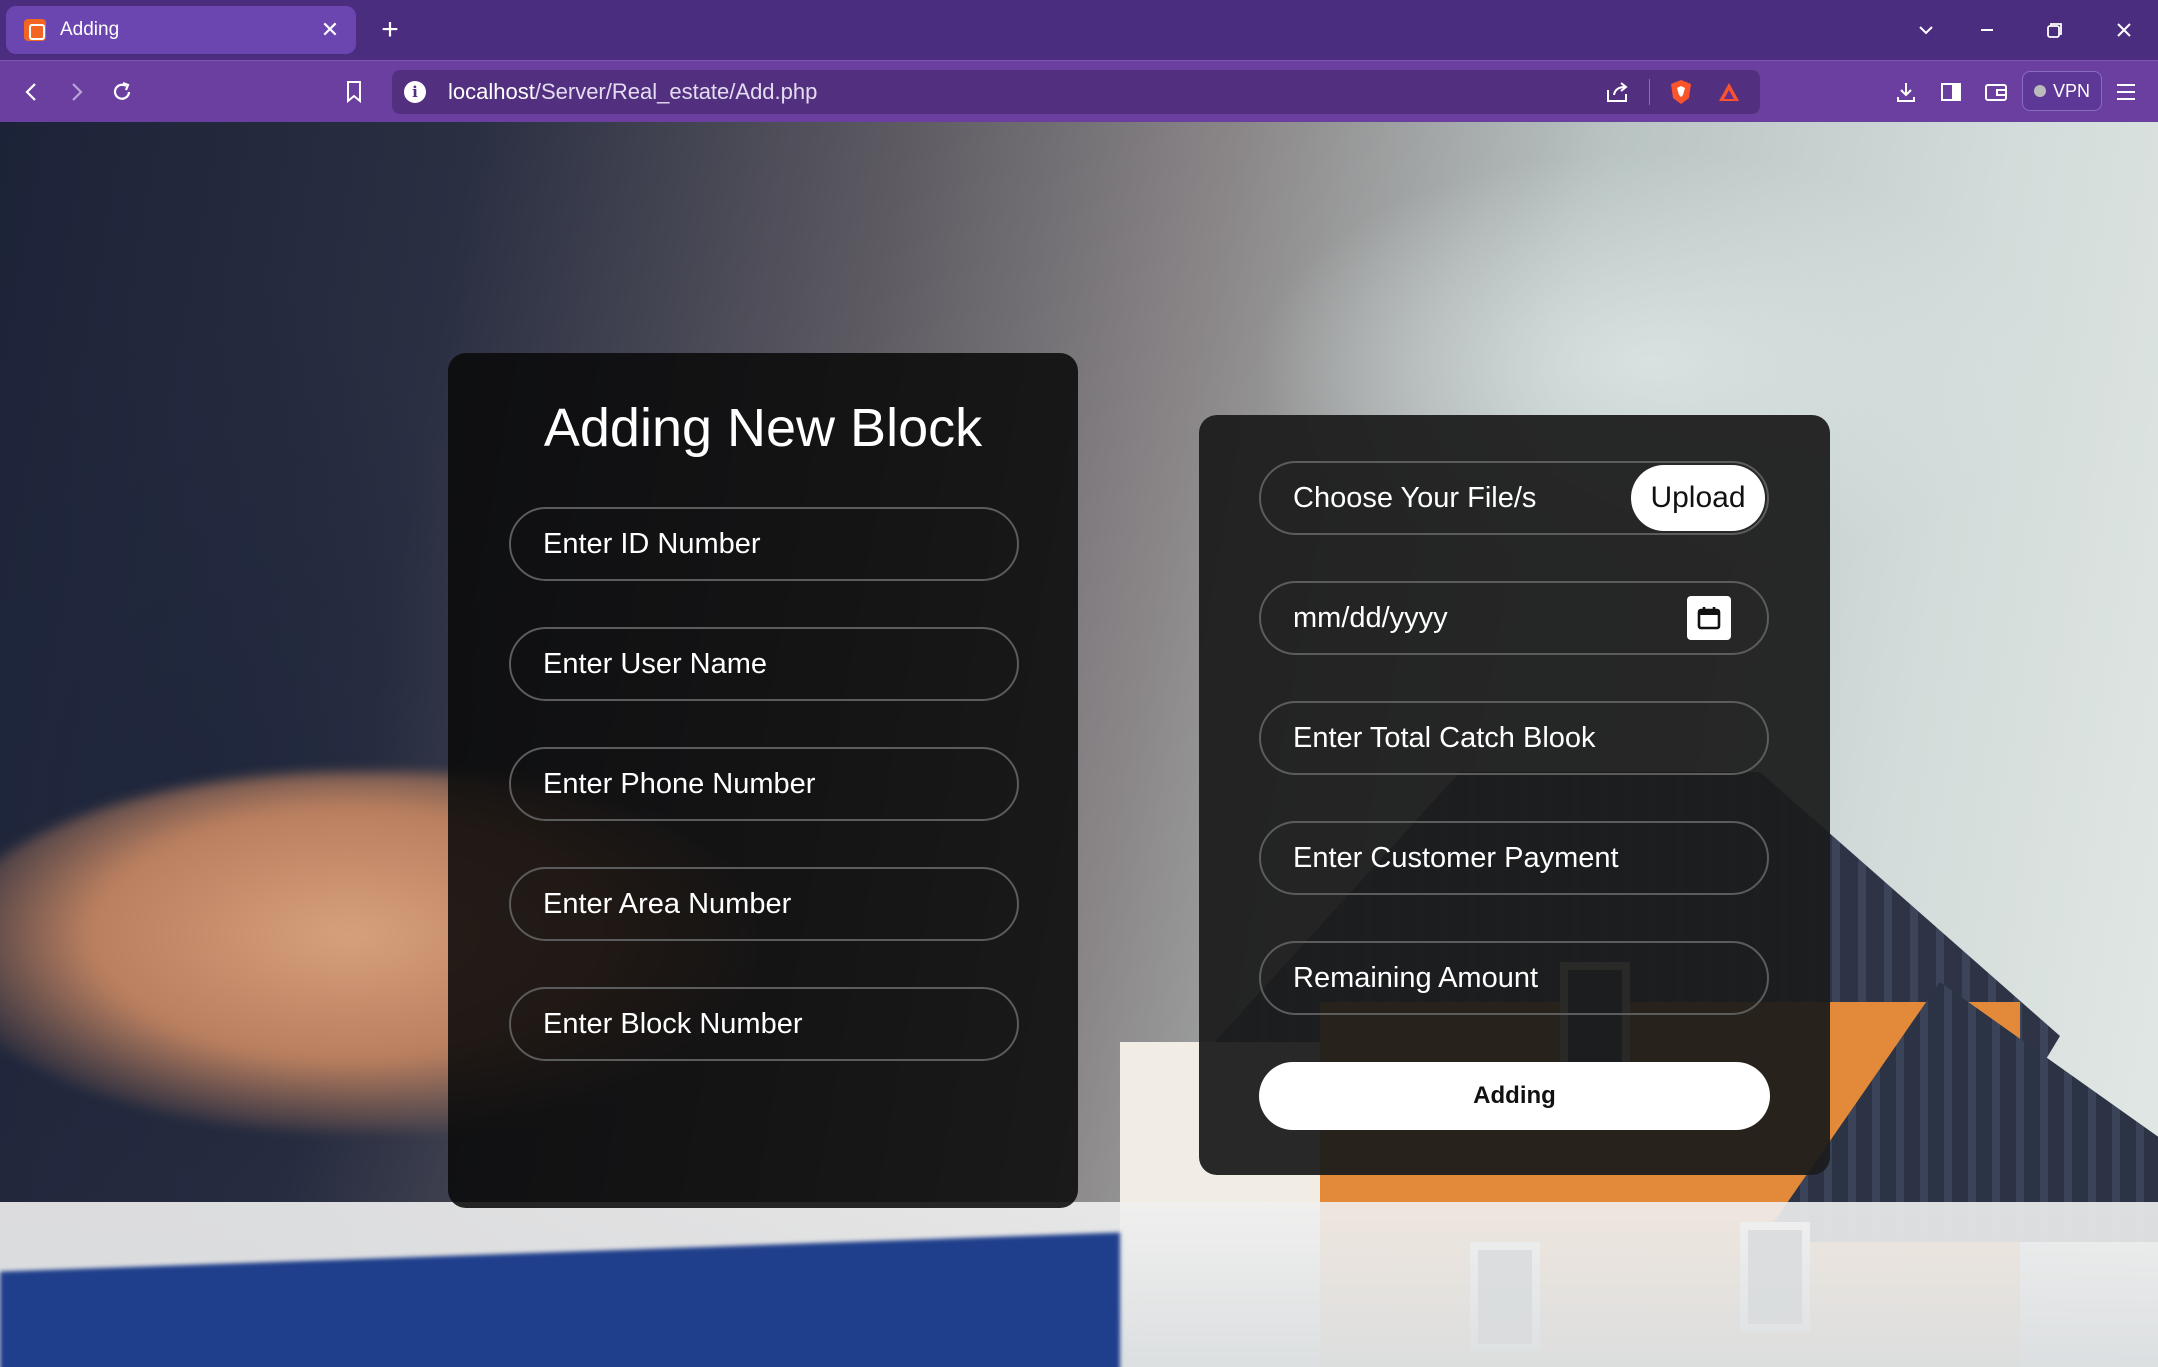 The width and height of the screenshot is (2158, 1367). I want to click on date-input: mm/dd/yyyy, so click(1514, 618).